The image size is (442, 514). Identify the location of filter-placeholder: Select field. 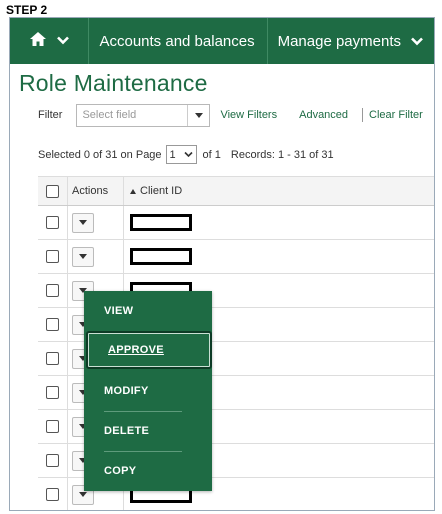
(109, 115).